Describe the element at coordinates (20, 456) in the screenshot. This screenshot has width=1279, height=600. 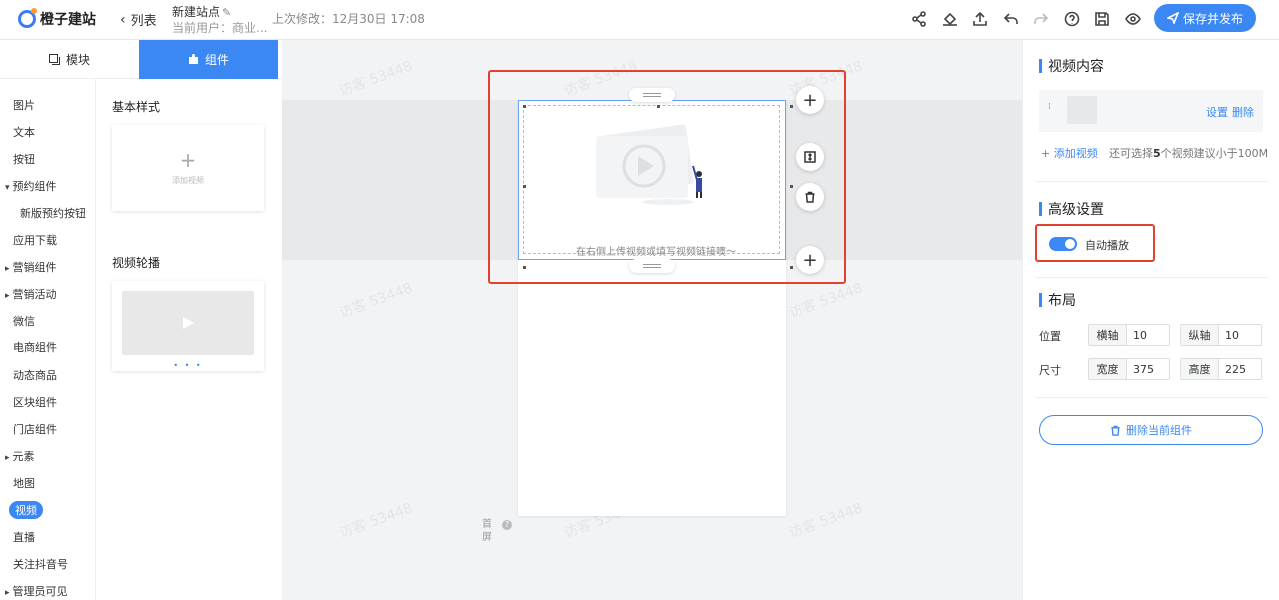
I see `category-group: 元素` at that location.